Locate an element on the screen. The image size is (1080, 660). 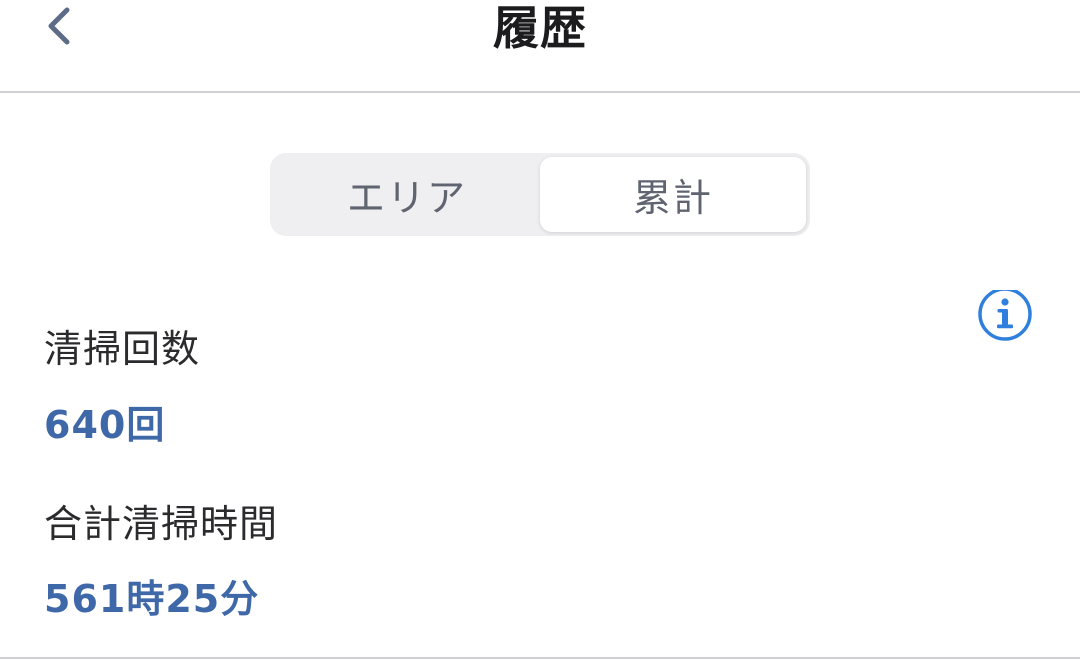
info-button is located at coordinates (1005, 316).